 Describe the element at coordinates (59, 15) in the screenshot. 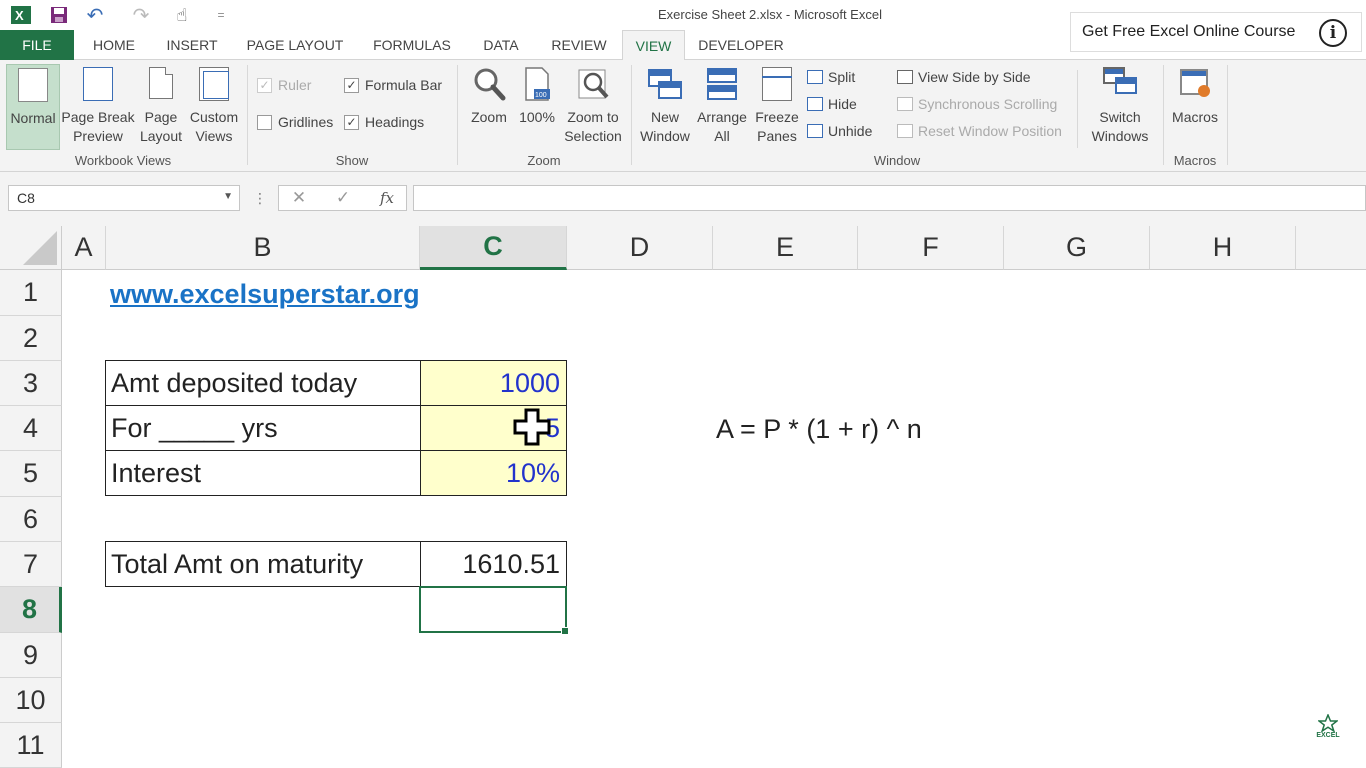

I see `save-icon` at that location.